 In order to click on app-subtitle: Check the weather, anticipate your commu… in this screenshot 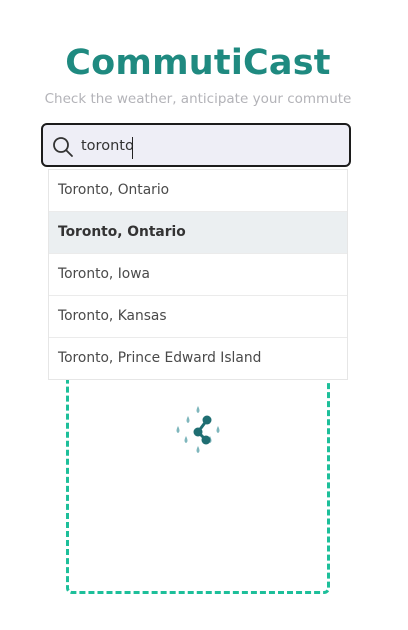, I will do `click(198, 99)`.